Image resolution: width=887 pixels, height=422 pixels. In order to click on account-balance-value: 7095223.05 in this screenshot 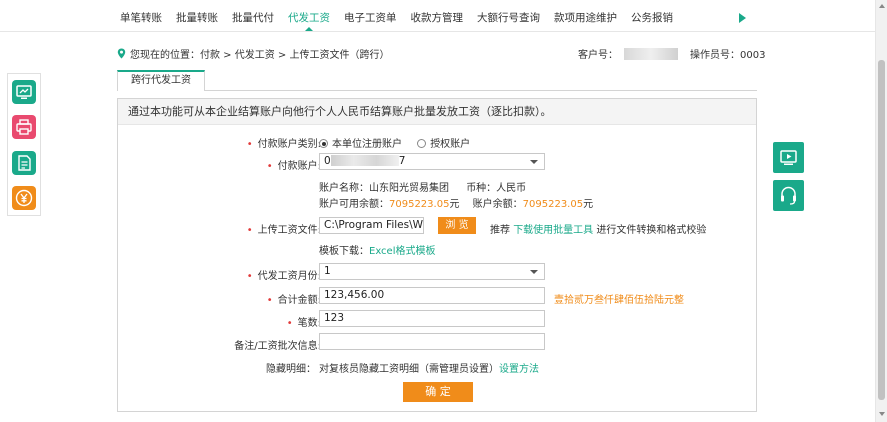, I will do `click(553, 204)`.